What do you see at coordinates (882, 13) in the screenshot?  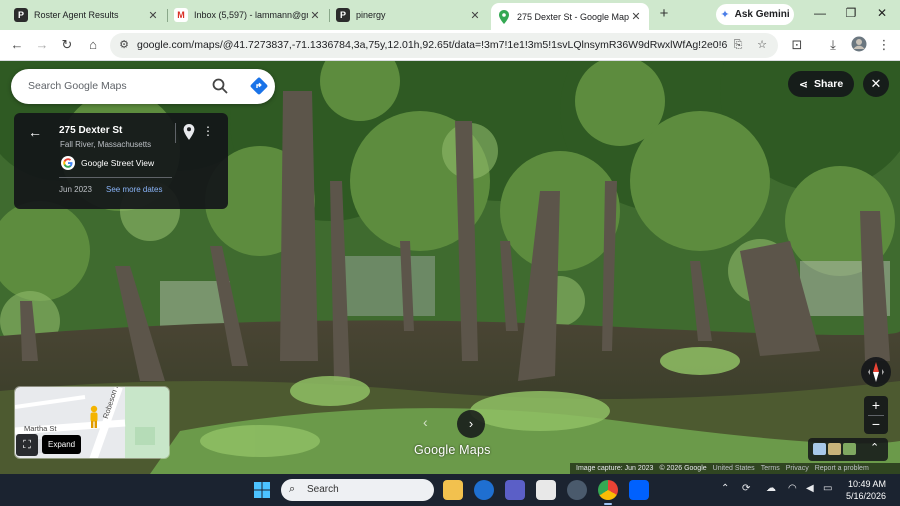 I see `close-window-icon: ✕` at bounding box center [882, 13].